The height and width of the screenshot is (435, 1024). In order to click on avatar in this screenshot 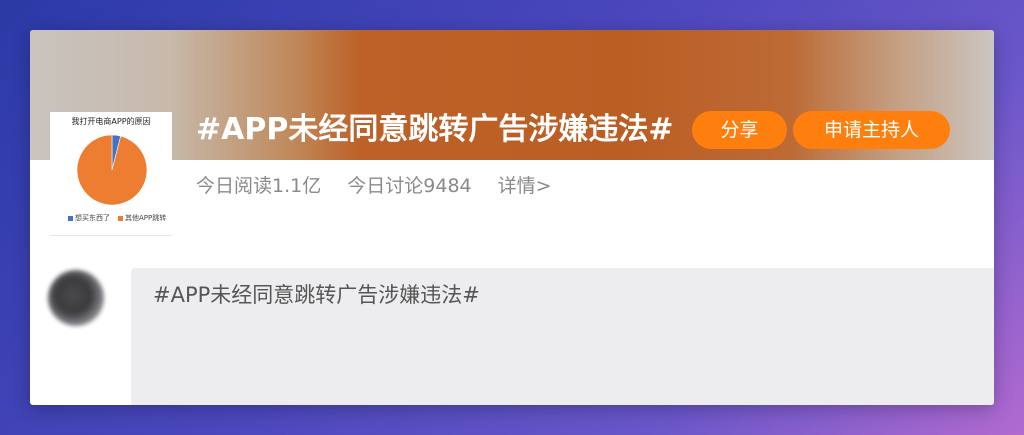, I will do `click(76, 298)`.